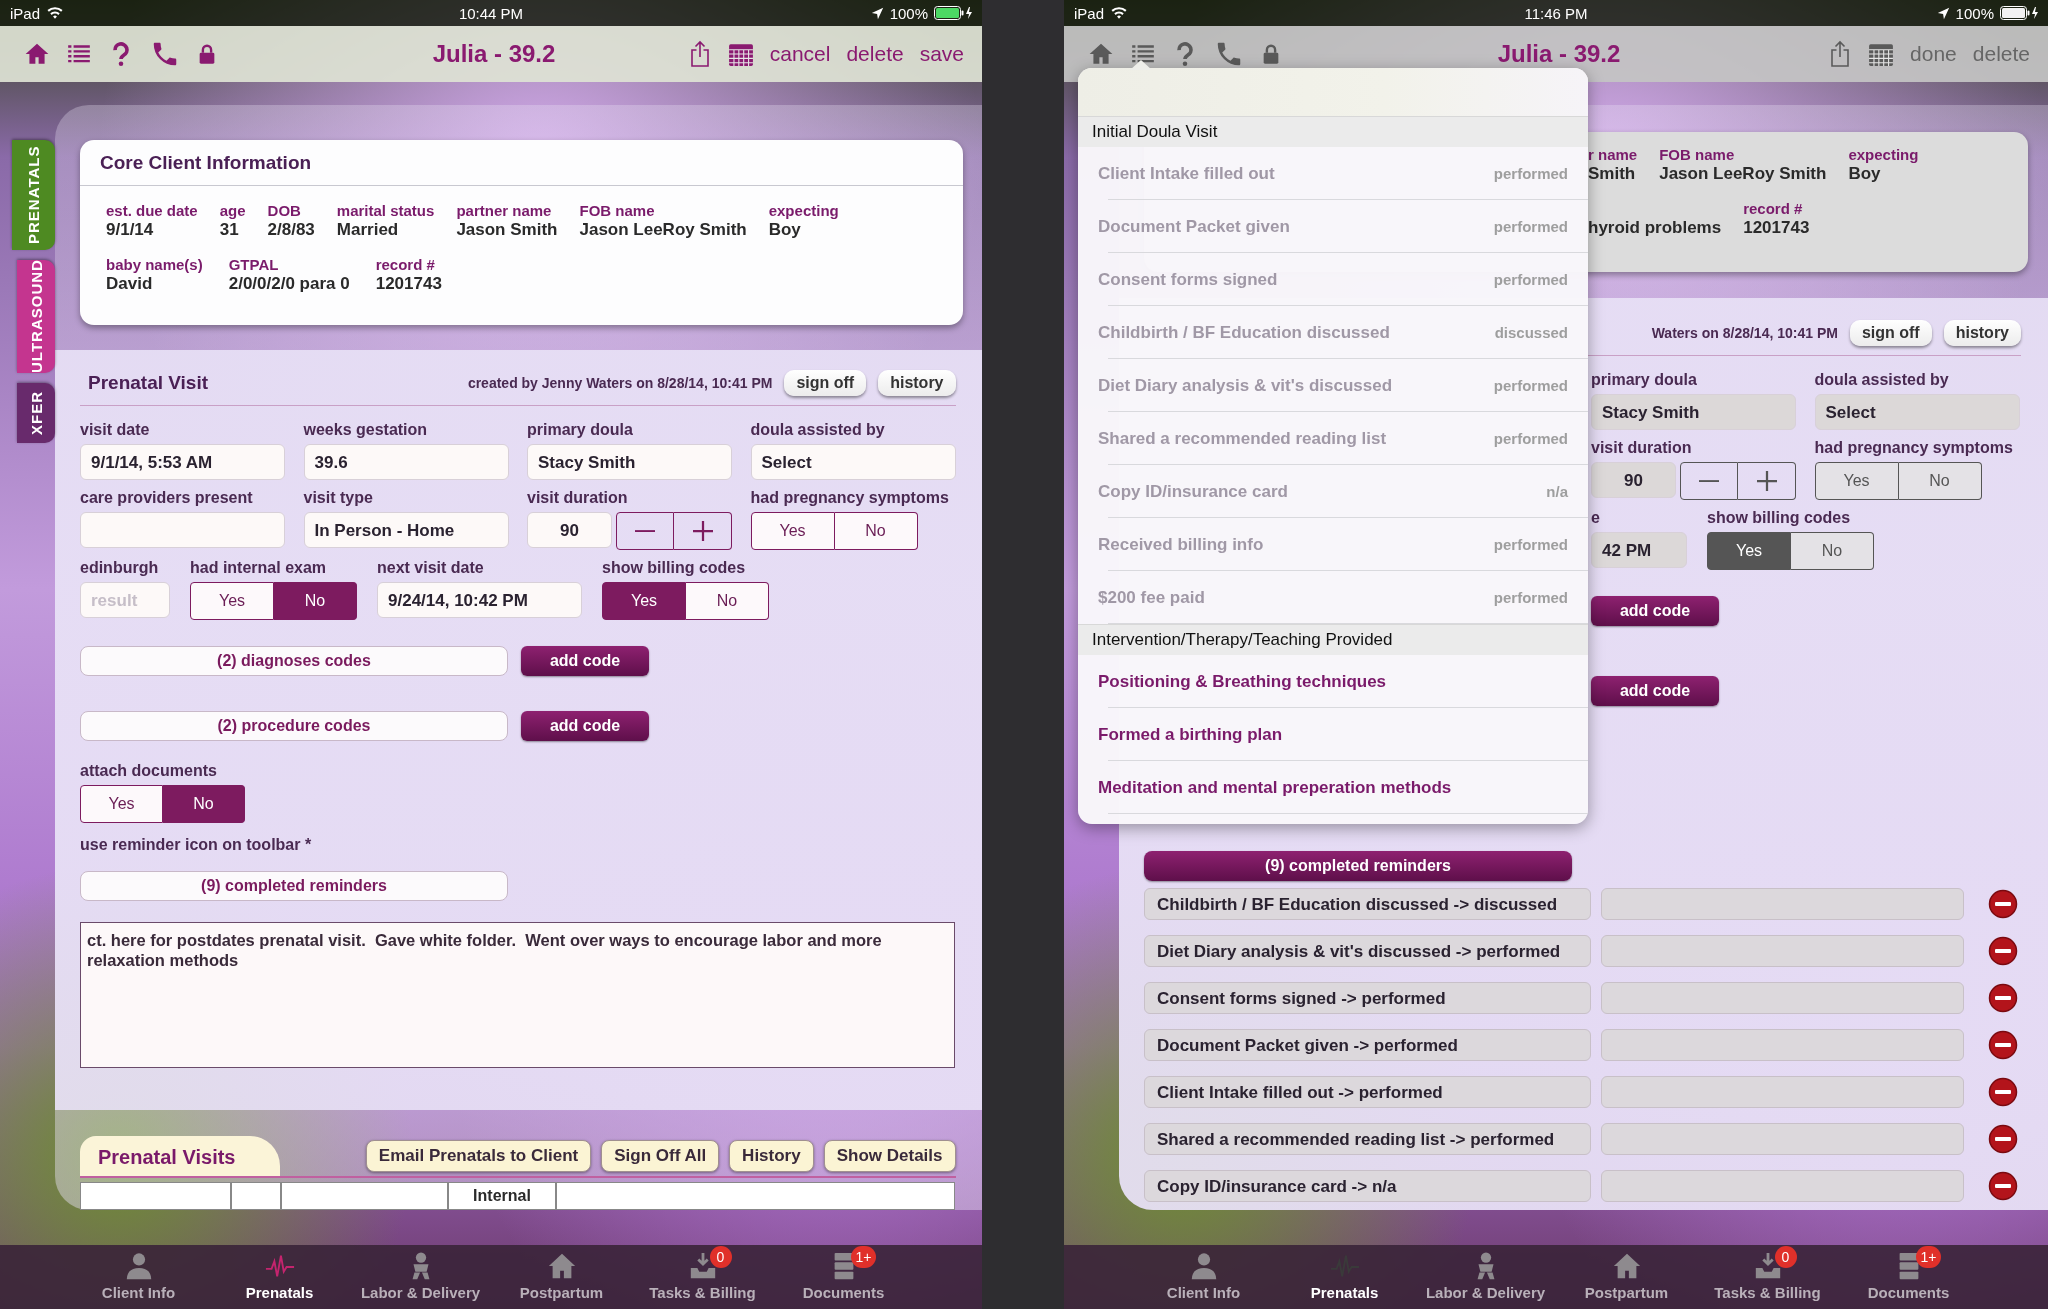  I want to click on nav-button: cancel, so click(800, 54).